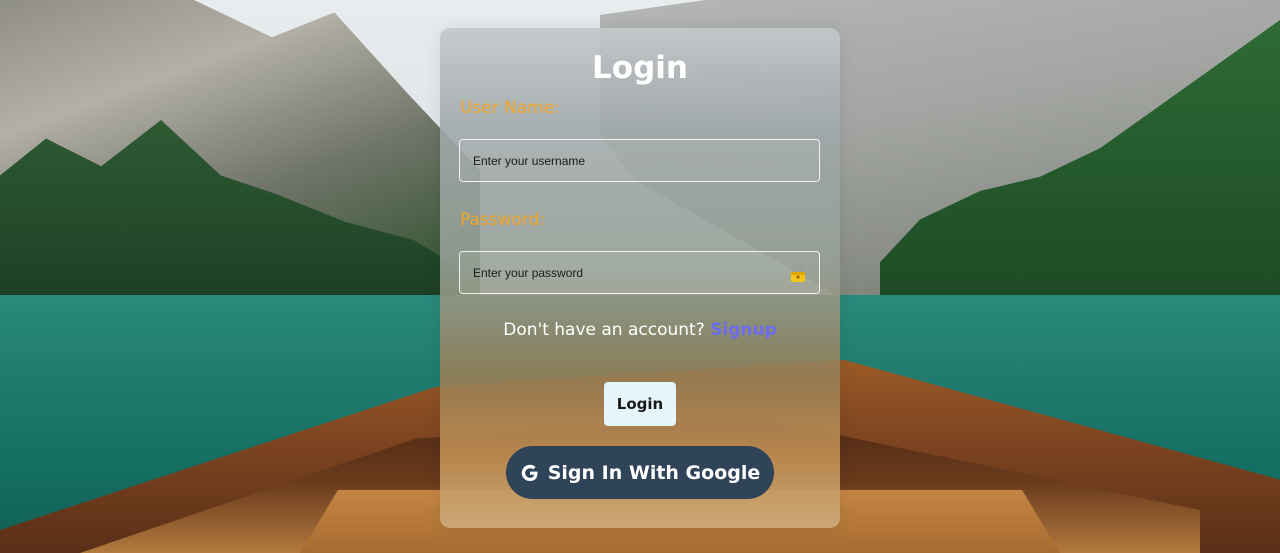 The width and height of the screenshot is (1280, 553). Describe the element at coordinates (654, 472) in the screenshot. I see `google-button-label: Sign In With Google` at that location.